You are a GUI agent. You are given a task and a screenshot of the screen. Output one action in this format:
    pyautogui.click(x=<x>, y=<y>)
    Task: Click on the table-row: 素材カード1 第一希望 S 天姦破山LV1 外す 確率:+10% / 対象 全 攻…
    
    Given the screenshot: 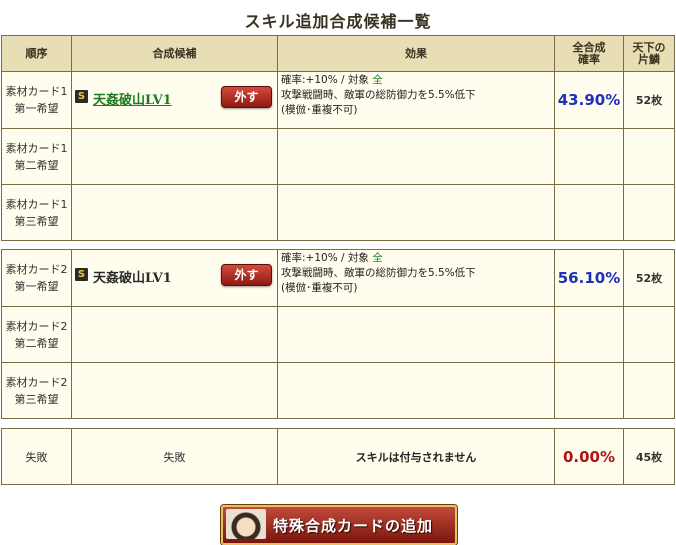 What is the action you would take?
    pyautogui.click(x=338, y=100)
    